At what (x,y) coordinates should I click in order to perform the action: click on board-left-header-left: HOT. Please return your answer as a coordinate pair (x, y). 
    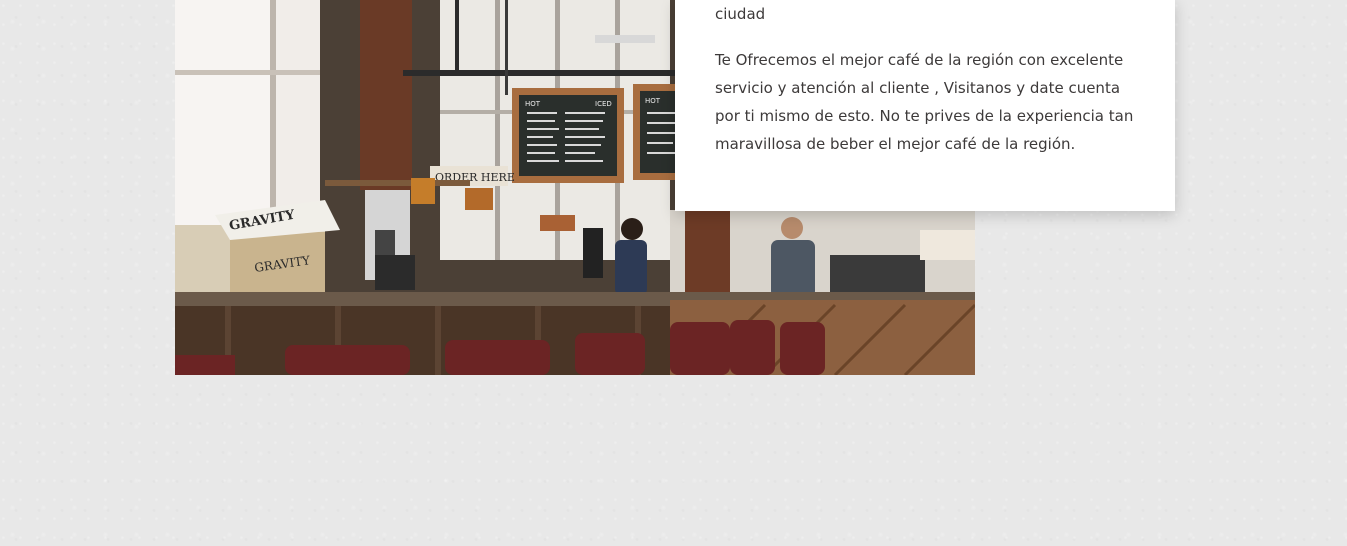
    Looking at the image, I should click on (533, 104).